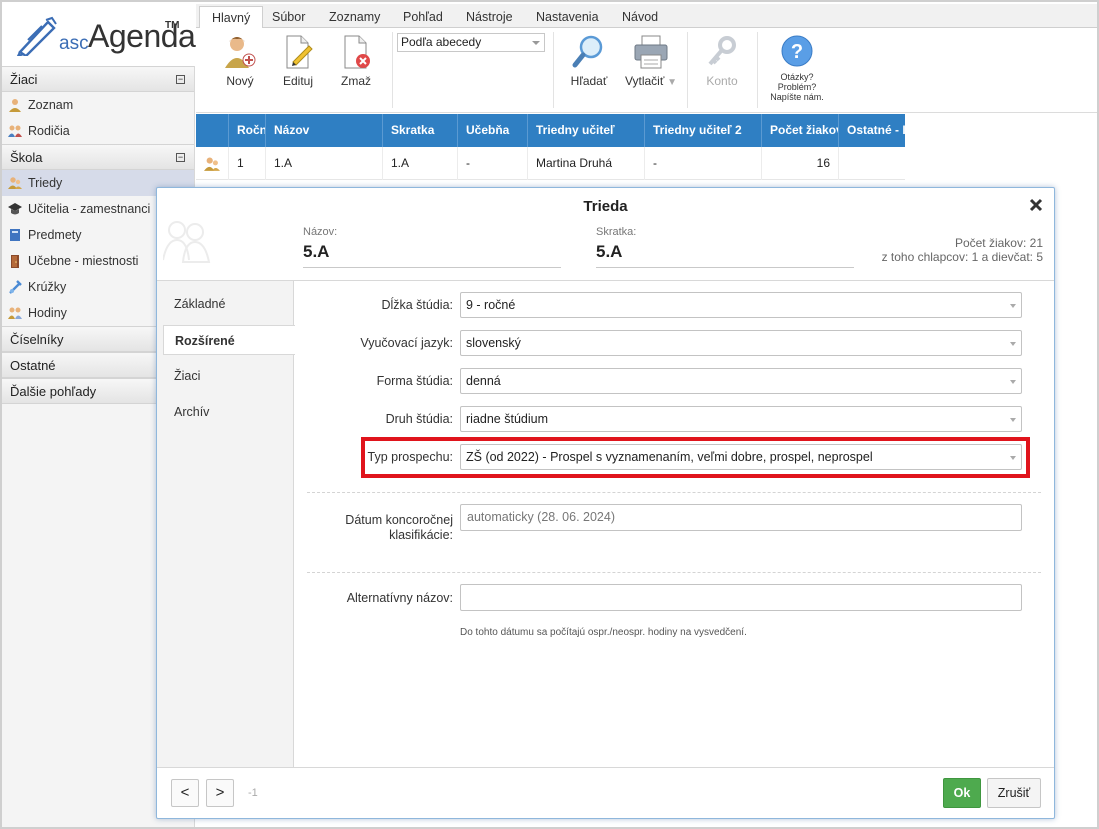 The height and width of the screenshot is (829, 1099). Describe the element at coordinates (491, 305) in the screenshot. I see `study-length-value: 9 - ročné` at that location.